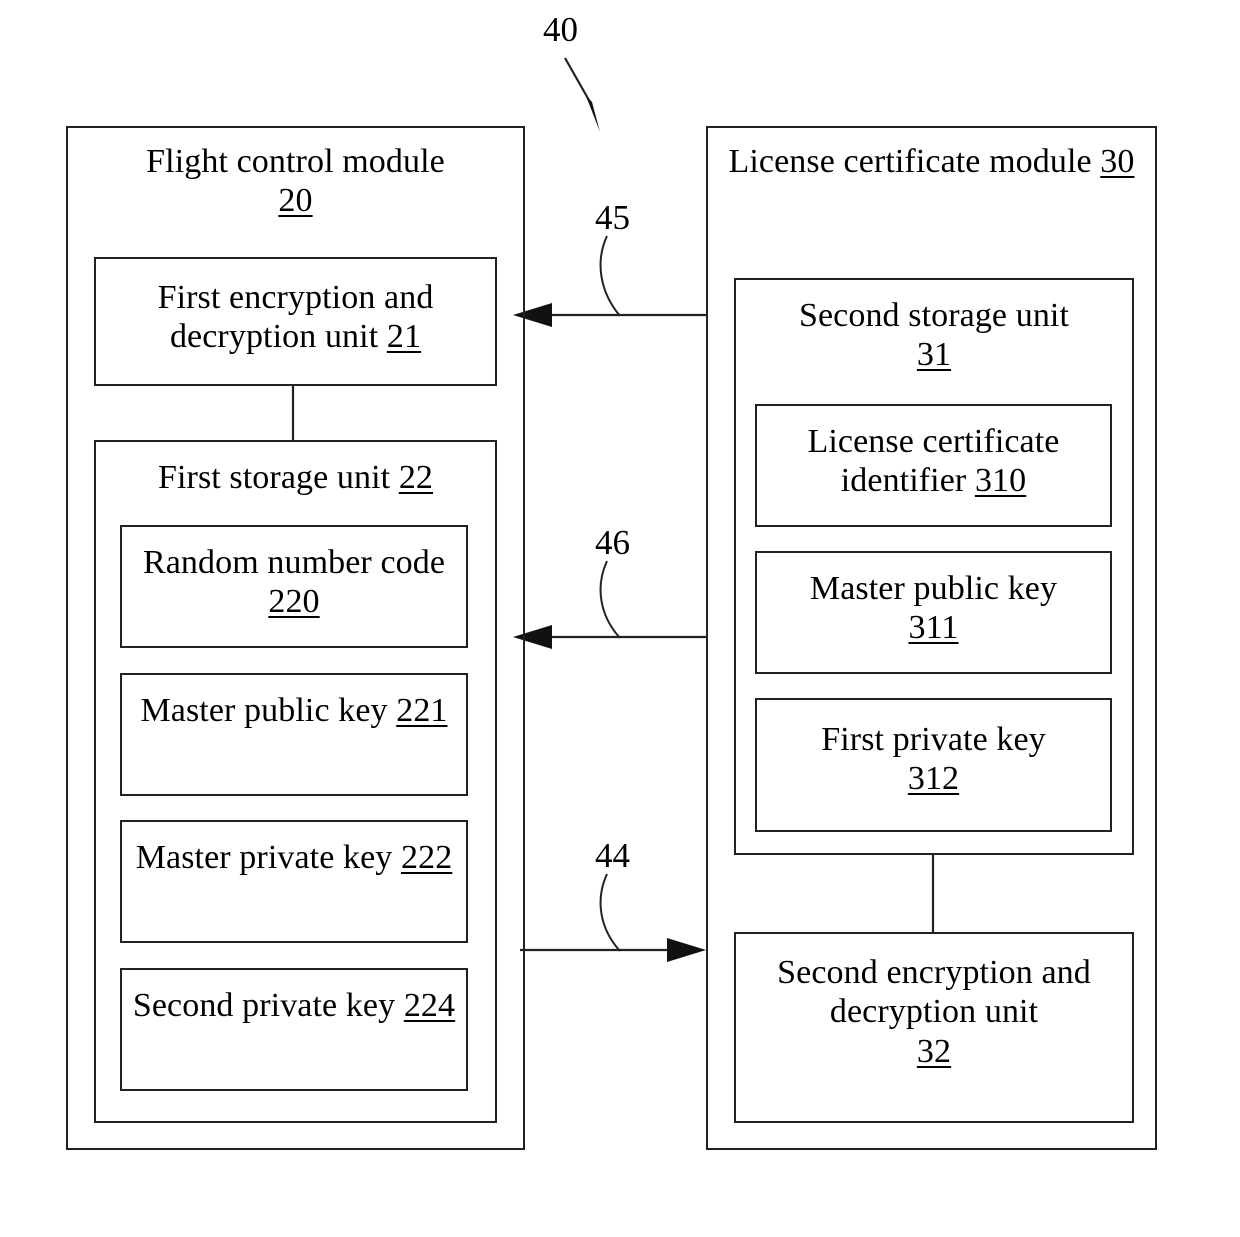 The width and height of the screenshot is (1240, 1237). Describe the element at coordinates (294, 857) in the screenshot. I see `master-private-key-222-label: Master private key 222` at that location.